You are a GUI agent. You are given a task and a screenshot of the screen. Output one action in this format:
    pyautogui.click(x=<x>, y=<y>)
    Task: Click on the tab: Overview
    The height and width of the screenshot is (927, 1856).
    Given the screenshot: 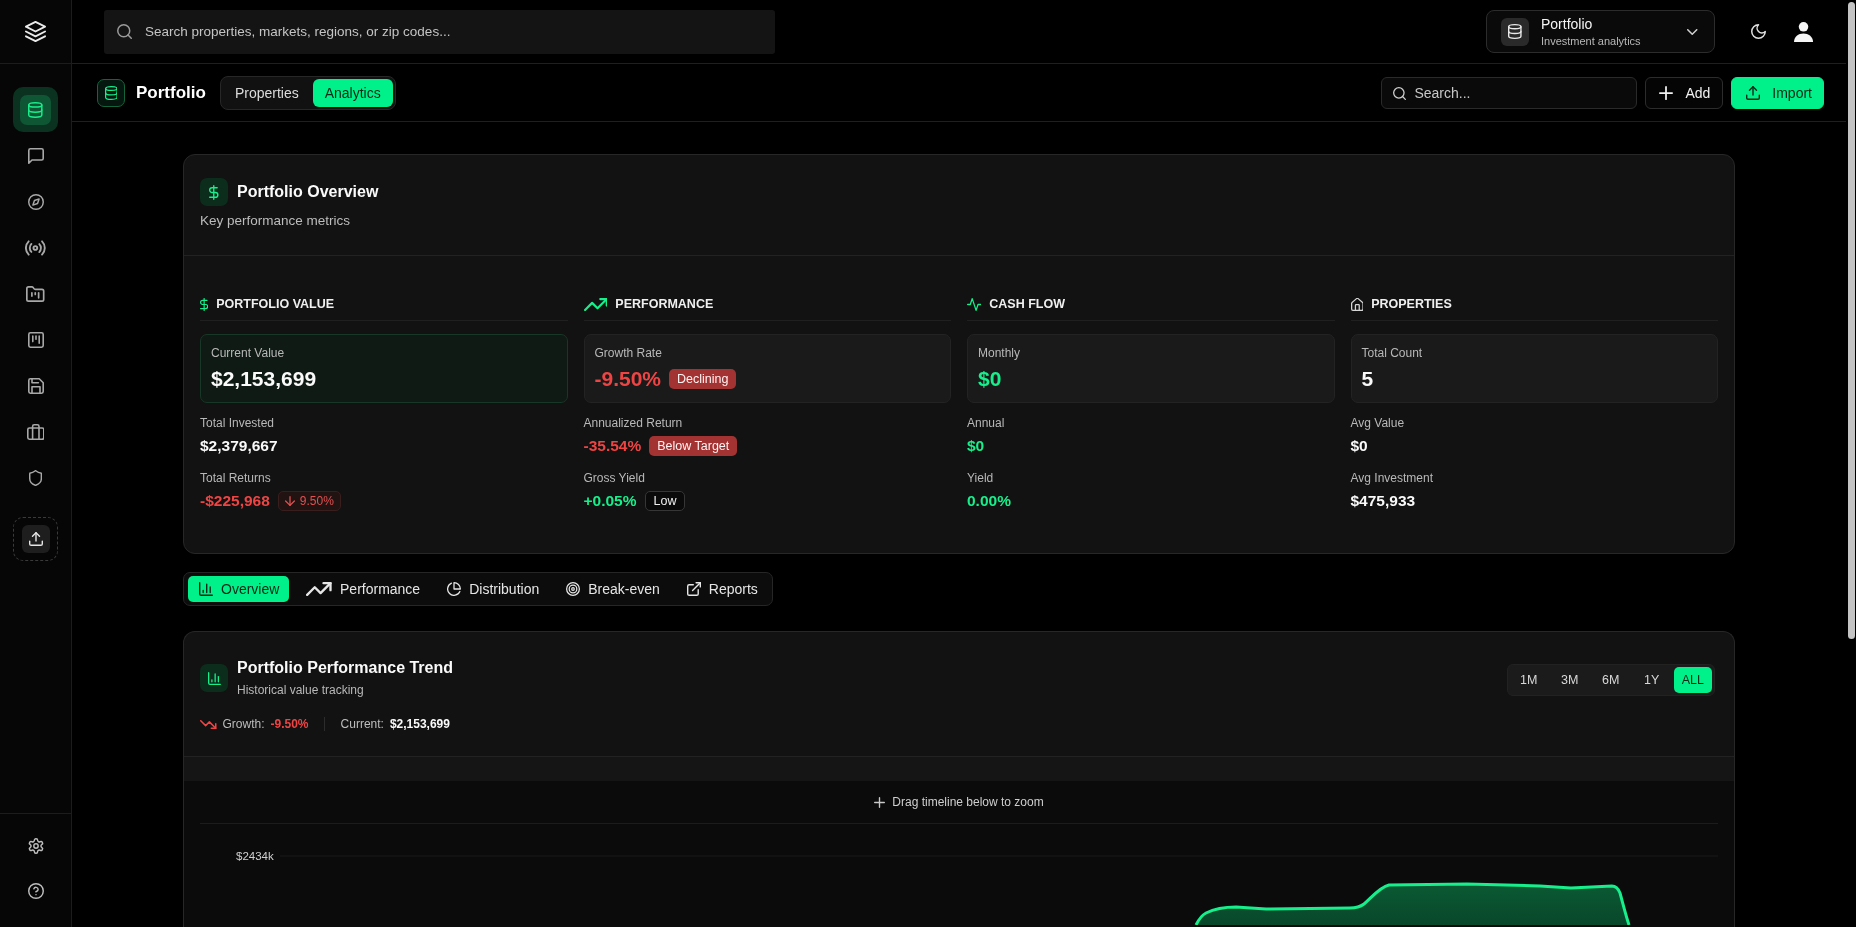 What is the action you would take?
    pyautogui.click(x=239, y=589)
    